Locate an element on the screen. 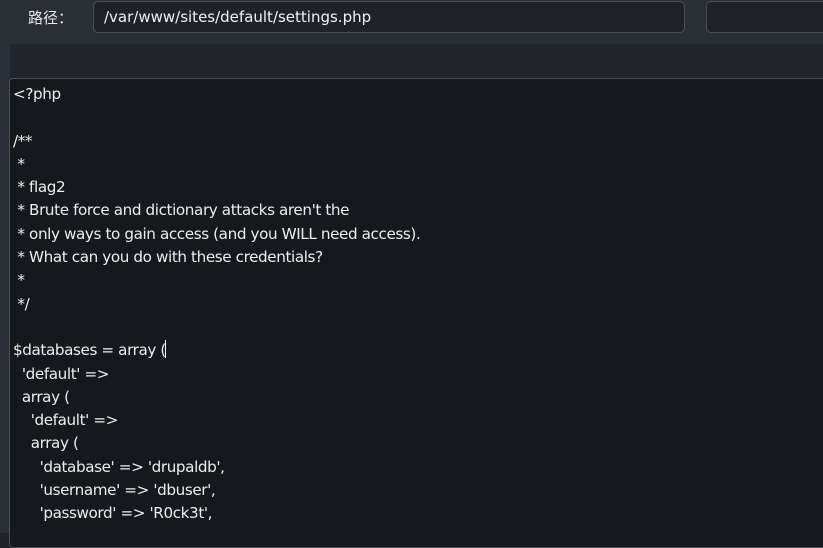 The height and width of the screenshot is (548, 823). code-line: 'database' => 'drupaldb', is located at coordinates (119, 466).